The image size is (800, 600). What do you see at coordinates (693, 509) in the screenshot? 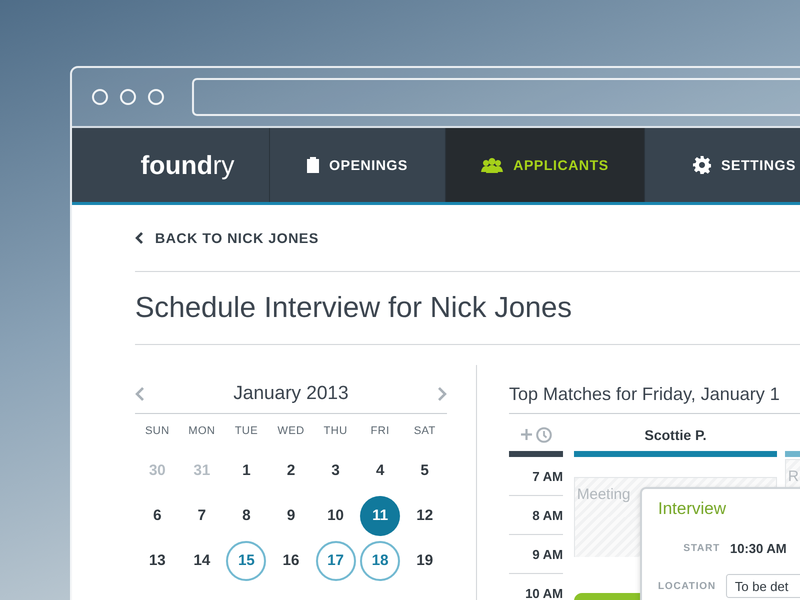
I see `popup-title: Interview` at bounding box center [693, 509].